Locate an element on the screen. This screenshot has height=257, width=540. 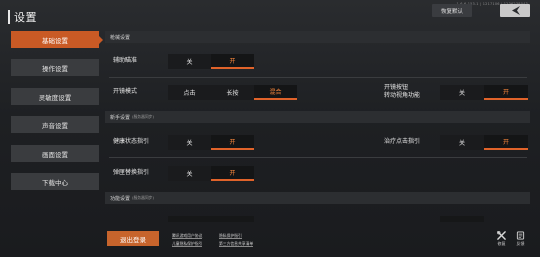
health-guide-toggle: 关 开 is located at coordinates (211, 142).